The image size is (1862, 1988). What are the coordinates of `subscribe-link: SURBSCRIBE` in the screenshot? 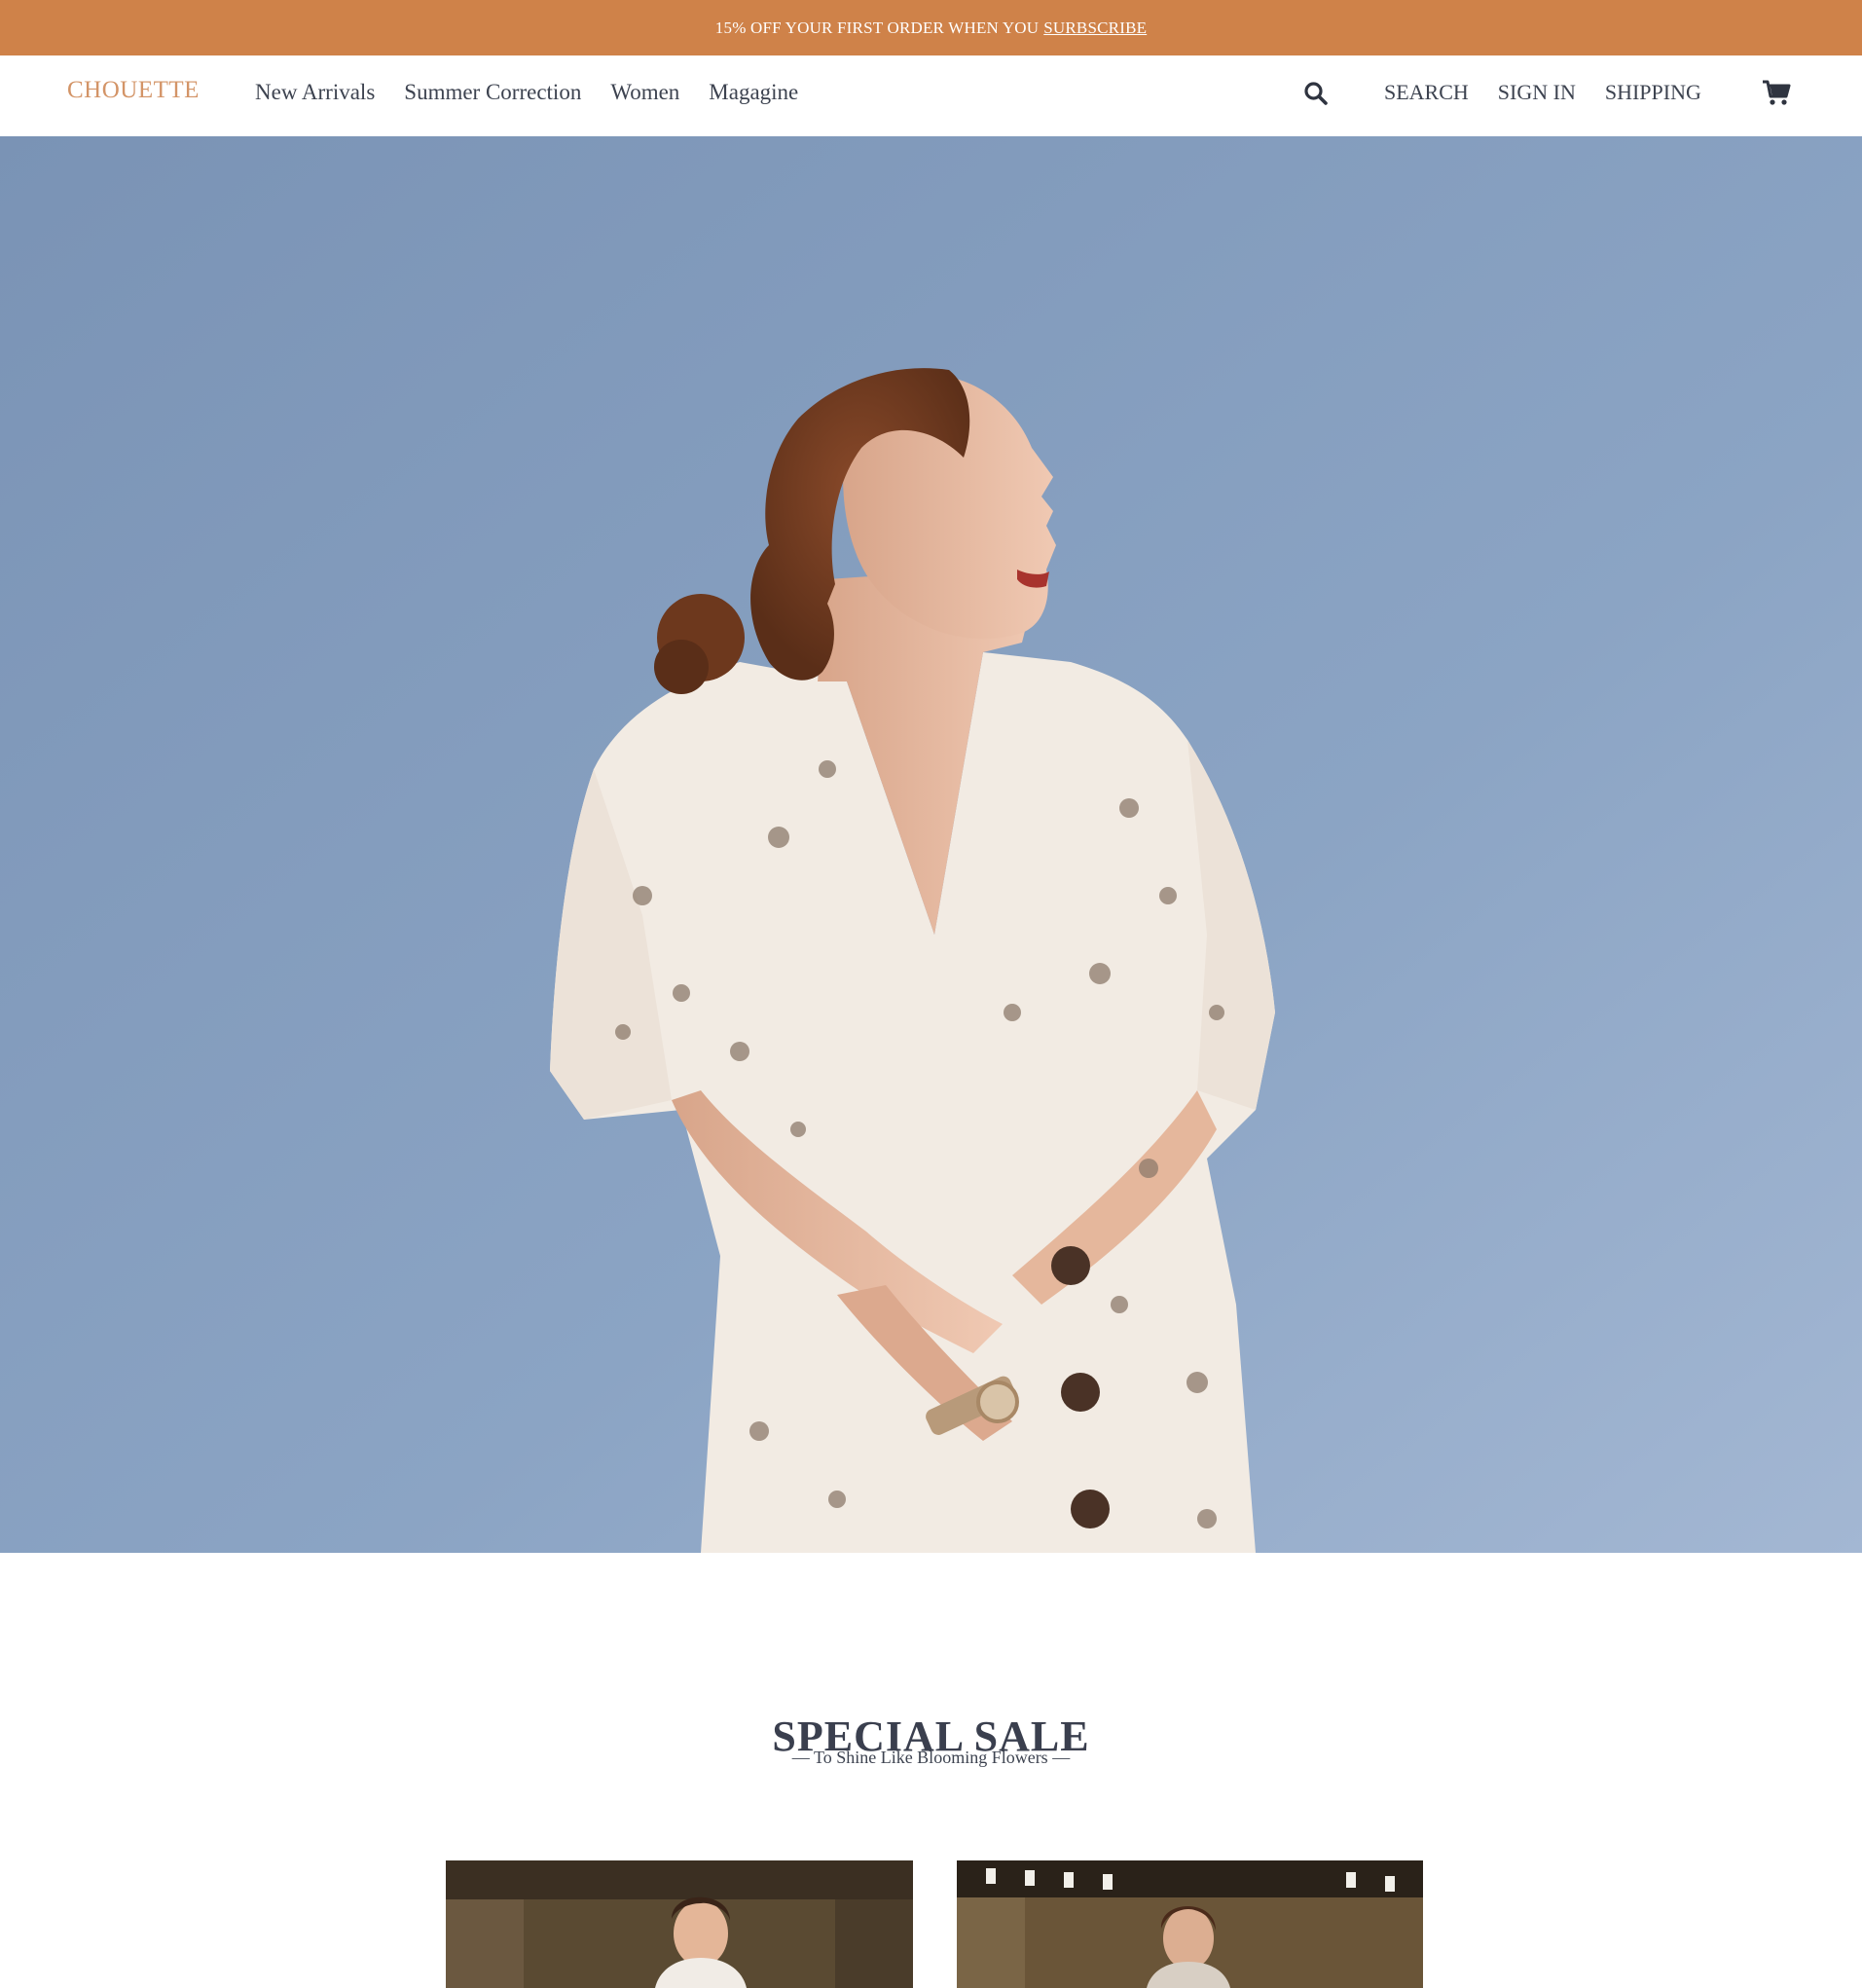 It's located at (1095, 28).